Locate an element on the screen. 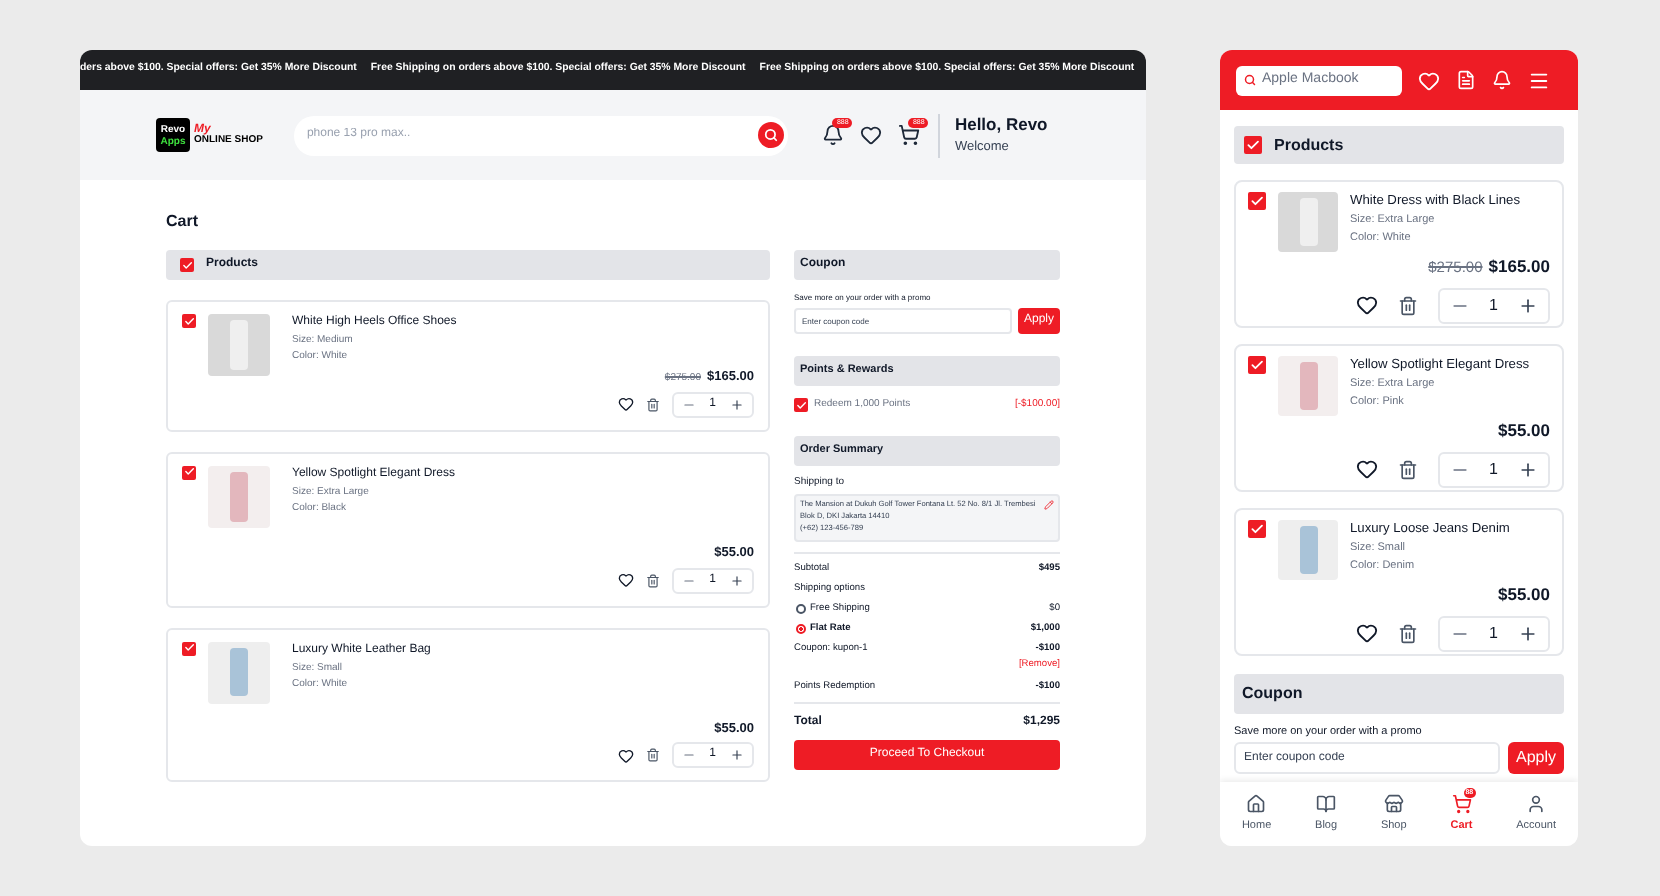 The height and width of the screenshot is (896, 1660). bell-icon is located at coordinates (833, 135).